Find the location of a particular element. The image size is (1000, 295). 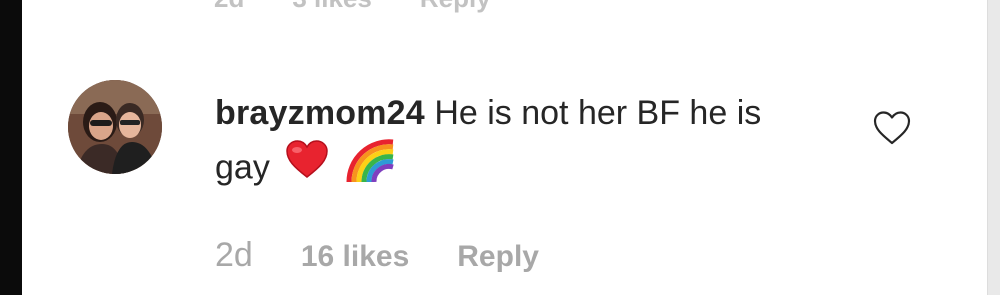

heart-outline-icon is located at coordinates (892, 128).